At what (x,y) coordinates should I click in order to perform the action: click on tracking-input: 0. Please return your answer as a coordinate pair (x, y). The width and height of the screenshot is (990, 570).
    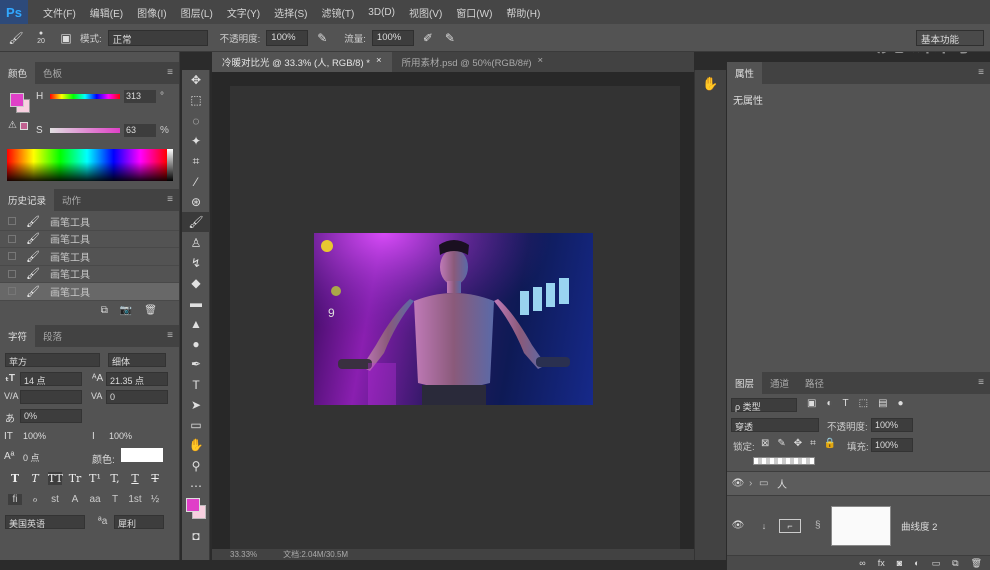
    Looking at the image, I should click on (137, 396).